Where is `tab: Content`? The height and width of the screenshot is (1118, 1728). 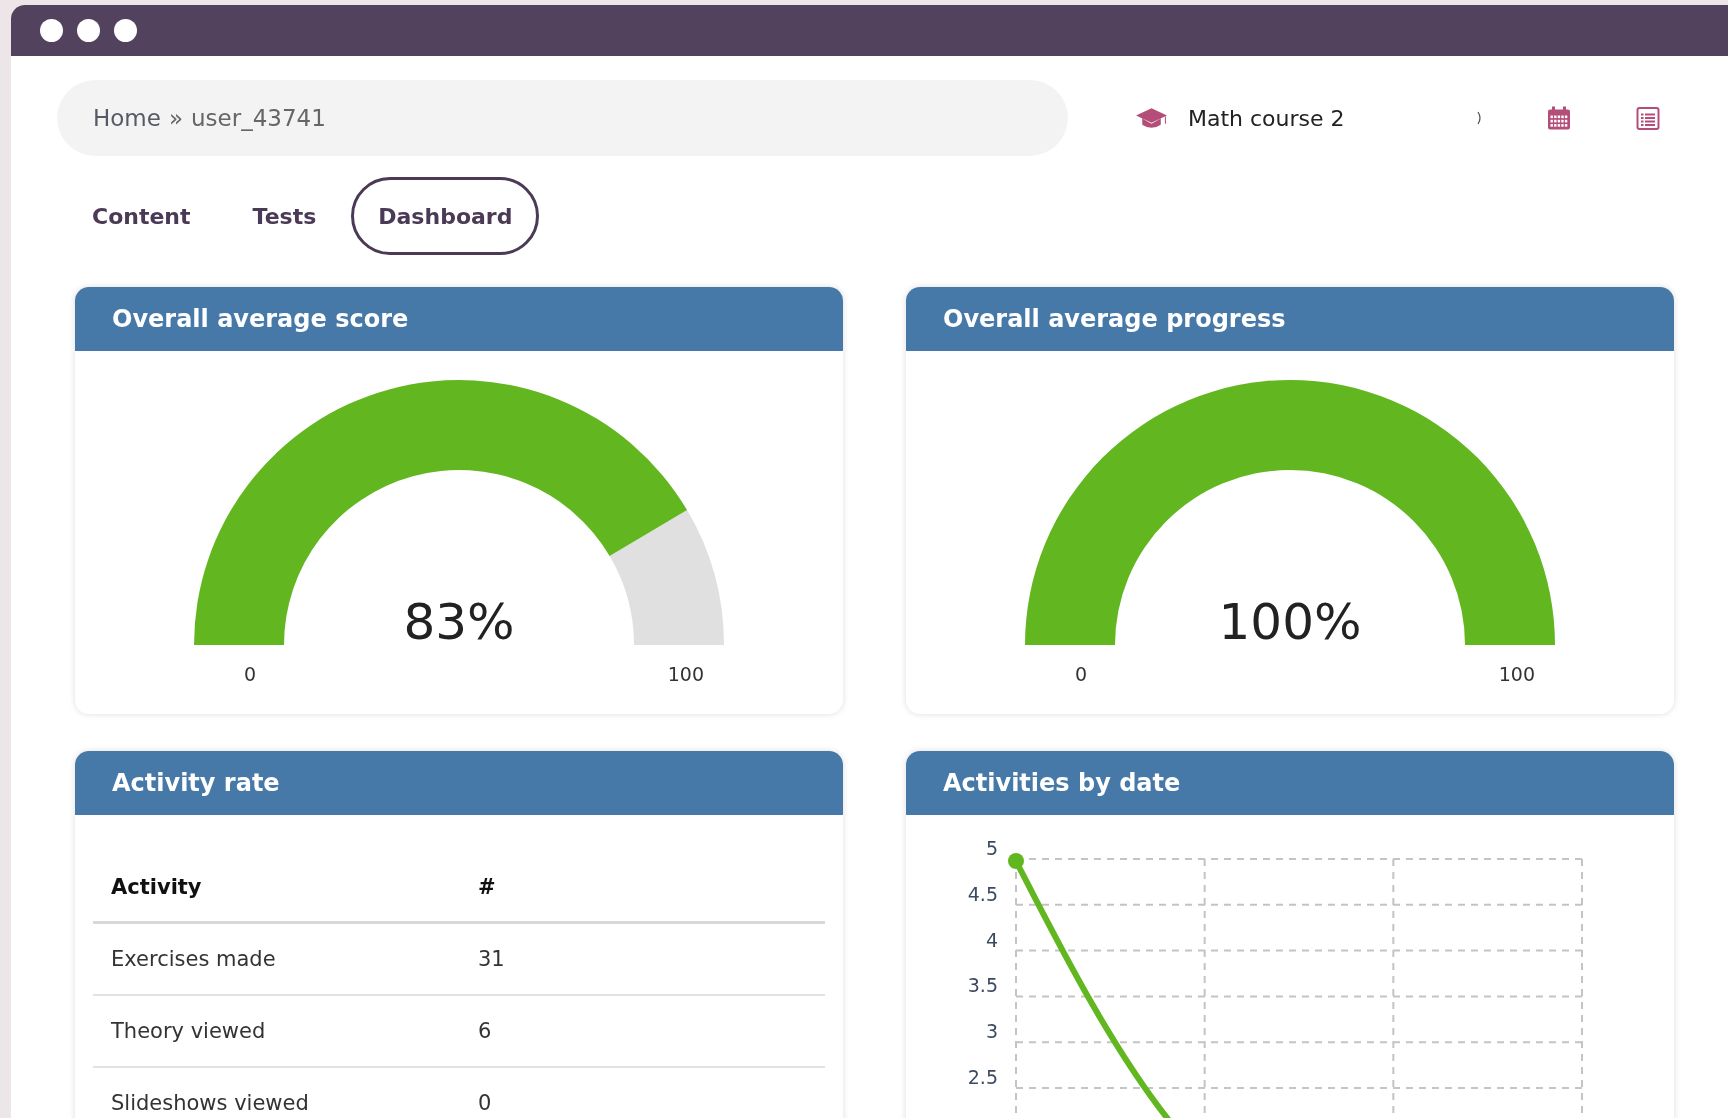
tab: Content is located at coordinates (141, 216).